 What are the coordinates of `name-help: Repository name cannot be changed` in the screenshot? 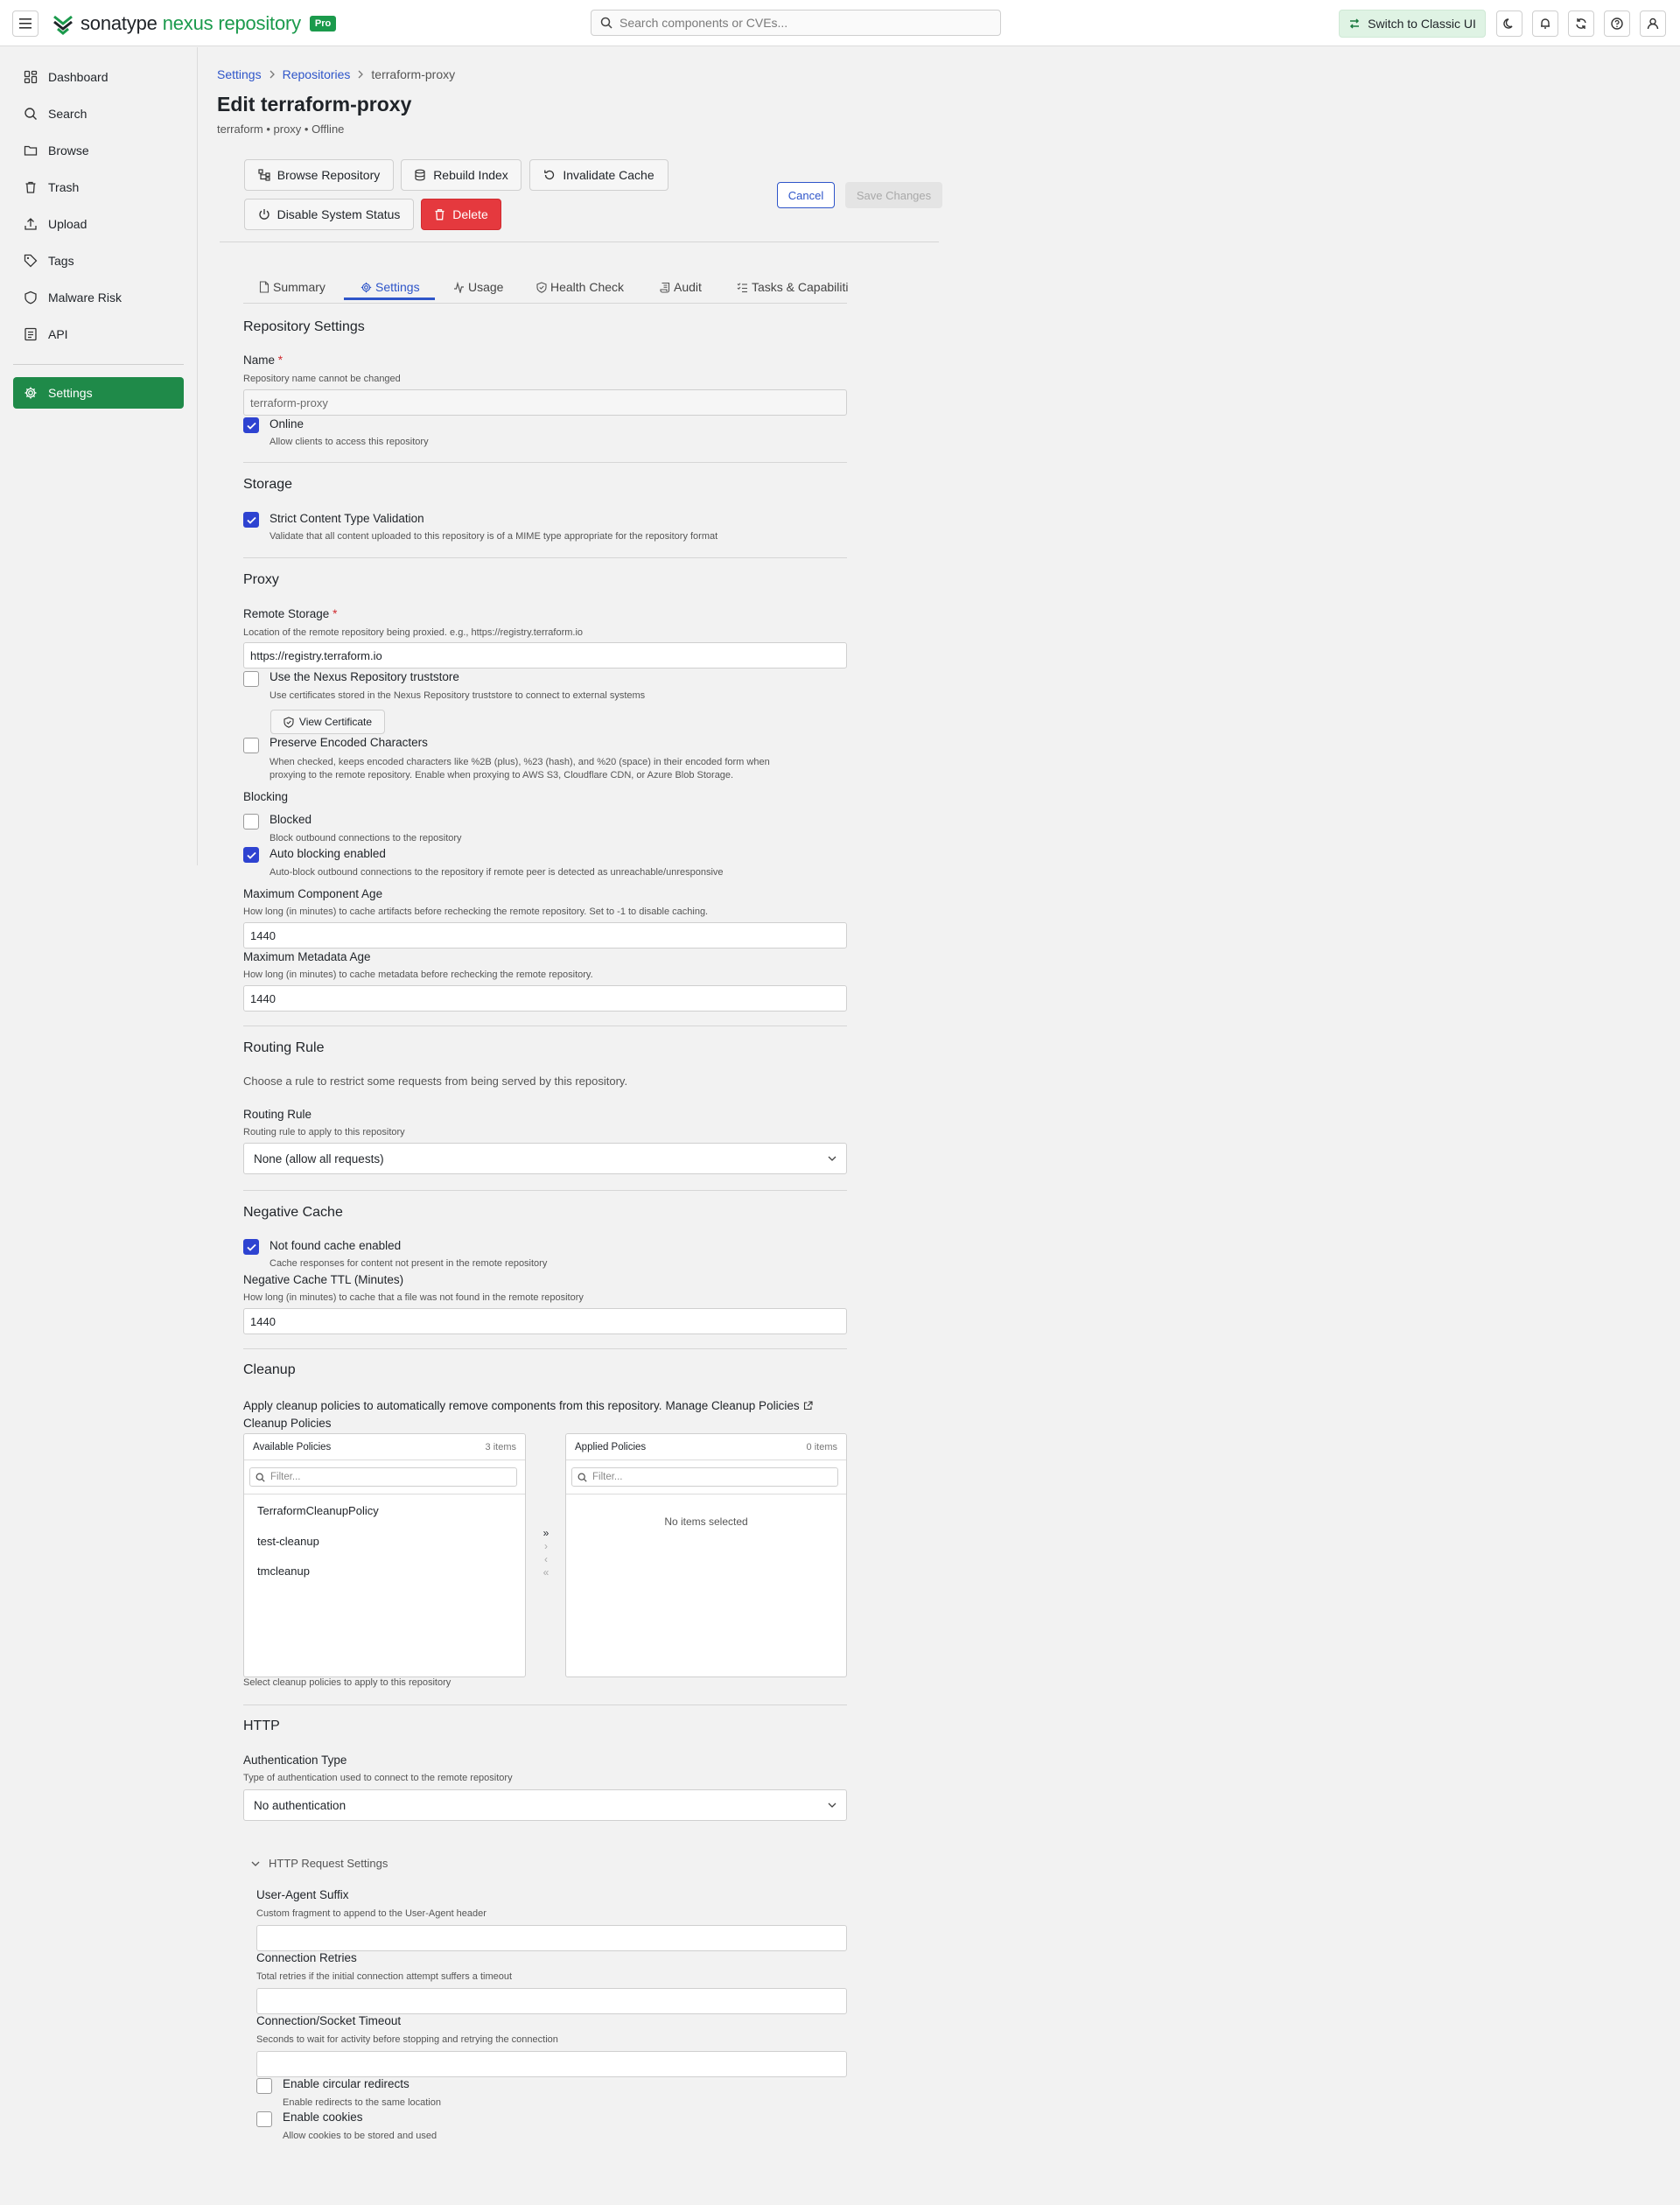 It's located at (322, 379).